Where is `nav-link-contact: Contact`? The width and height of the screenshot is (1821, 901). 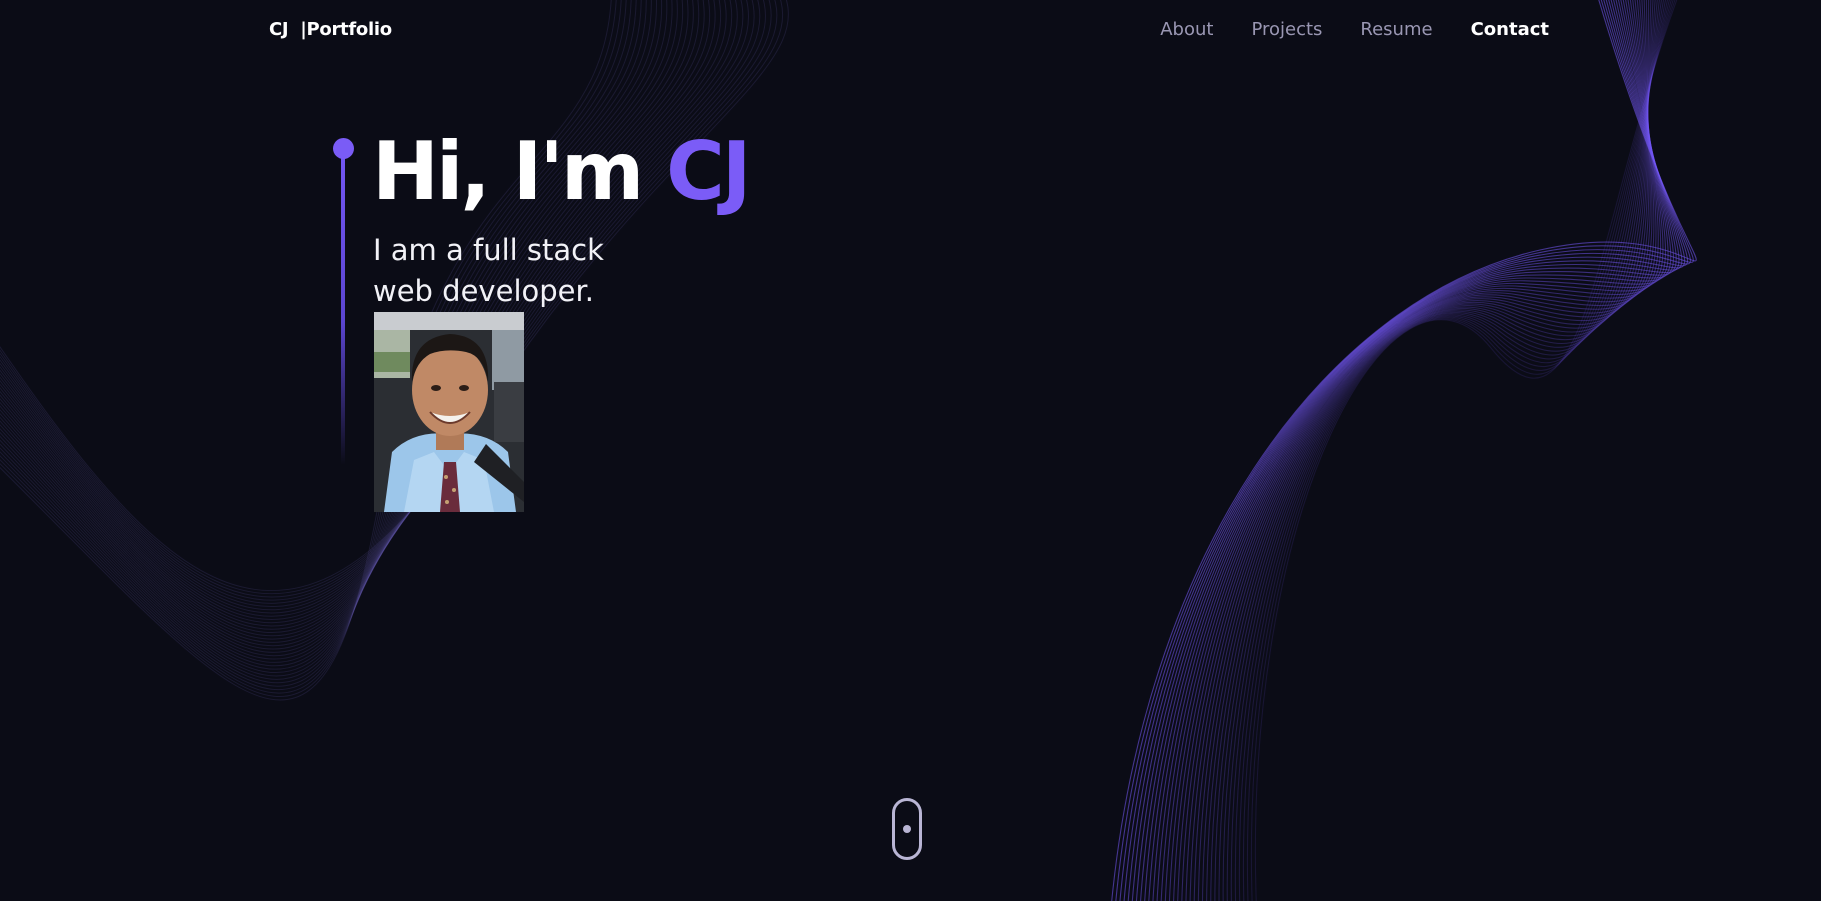 nav-link-contact: Contact is located at coordinates (1510, 29).